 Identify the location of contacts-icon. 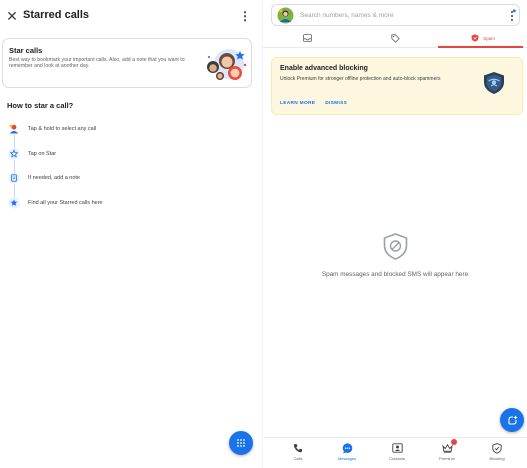
(397, 448).